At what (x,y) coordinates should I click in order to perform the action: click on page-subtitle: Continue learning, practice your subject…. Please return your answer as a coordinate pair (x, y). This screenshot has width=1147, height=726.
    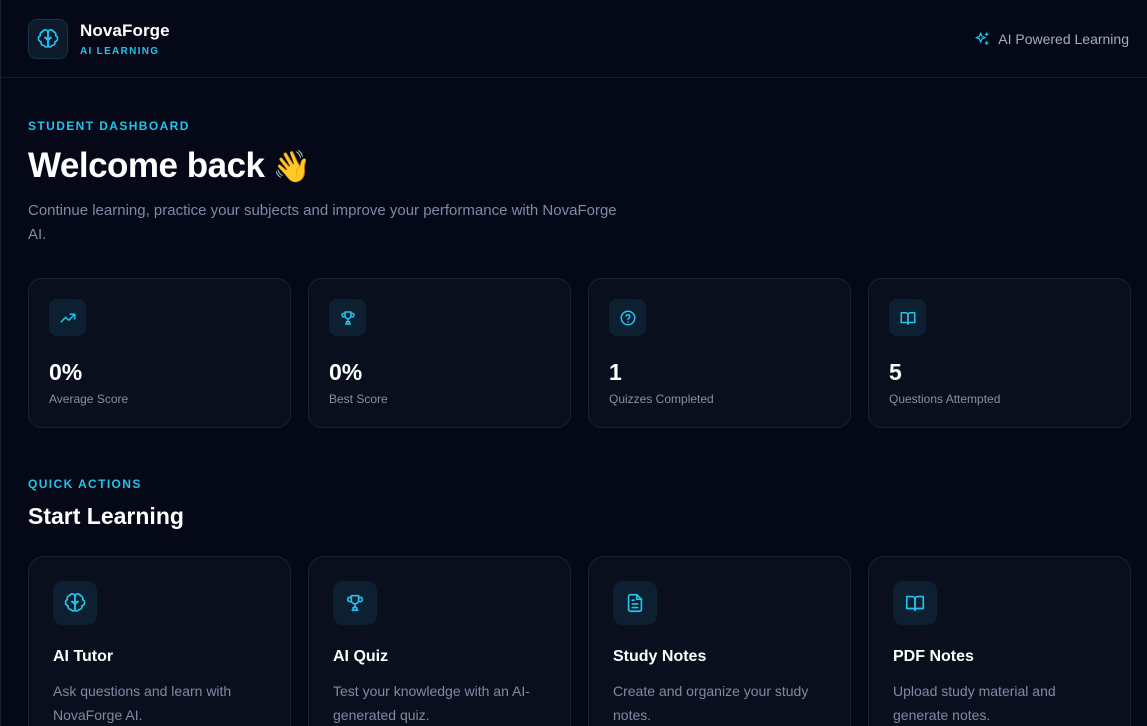
    Looking at the image, I should click on (322, 222).